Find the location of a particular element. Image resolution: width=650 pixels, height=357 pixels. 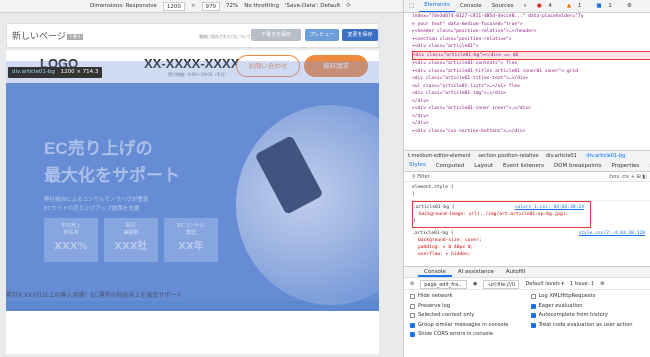

clear-console-icon: ⊘ is located at coordinates (412, 283).